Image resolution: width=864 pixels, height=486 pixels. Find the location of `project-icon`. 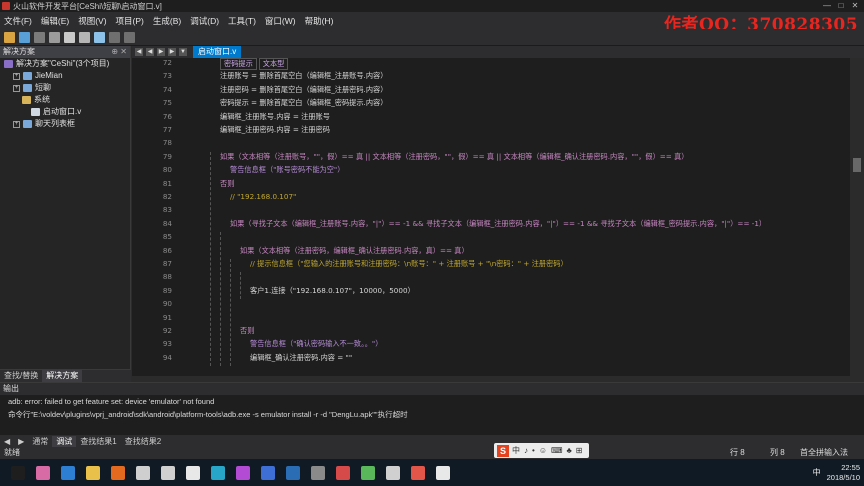

project-icon is located at coordinates (27, 88).